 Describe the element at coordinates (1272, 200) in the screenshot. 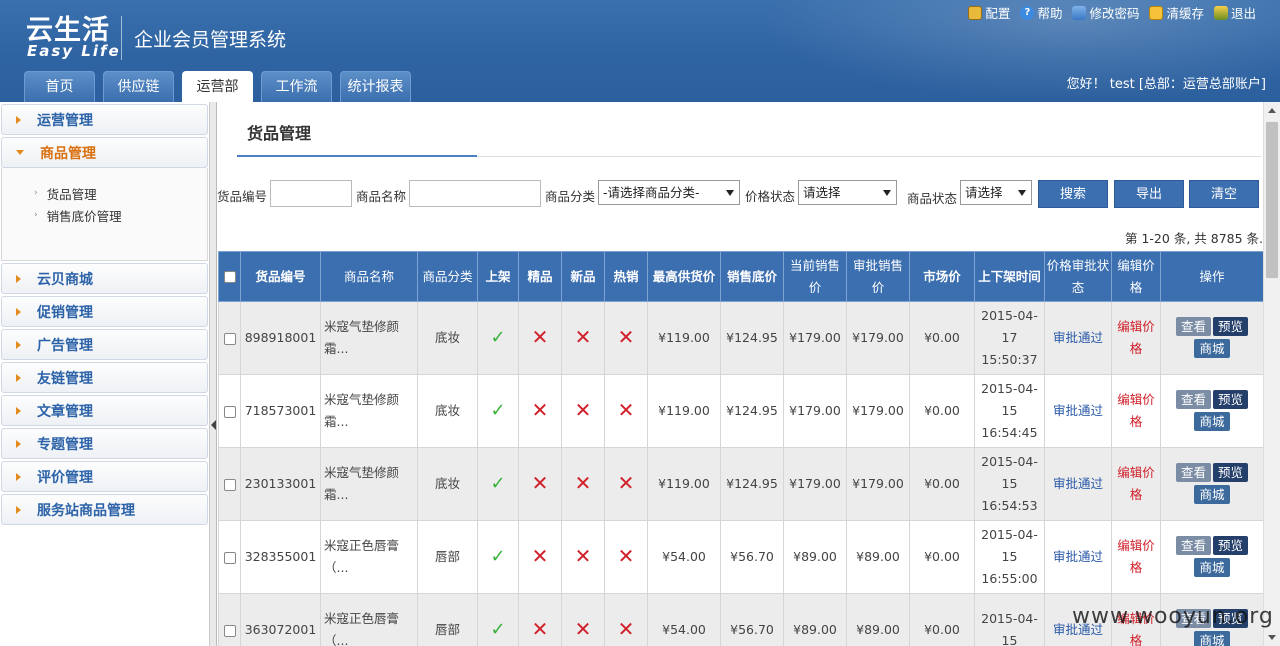

I see `scroll-thumb` at that location.